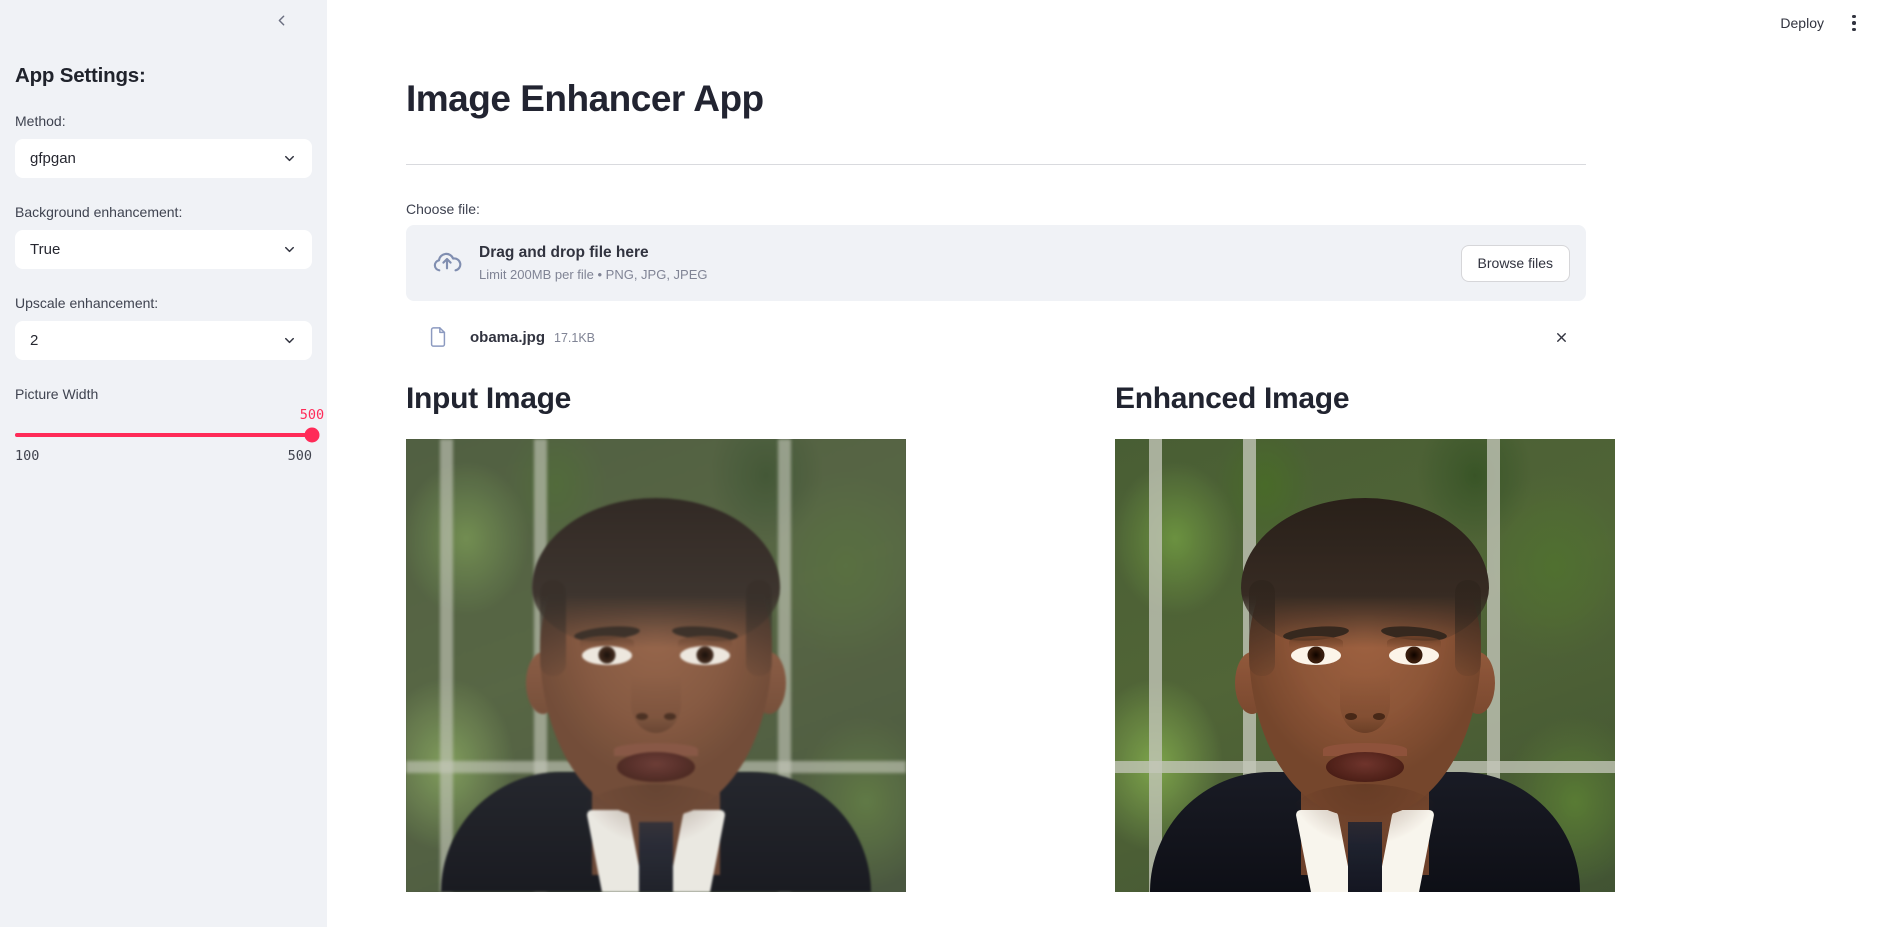  I want to click on method-select-value: gfpgan, so click(53, 158).